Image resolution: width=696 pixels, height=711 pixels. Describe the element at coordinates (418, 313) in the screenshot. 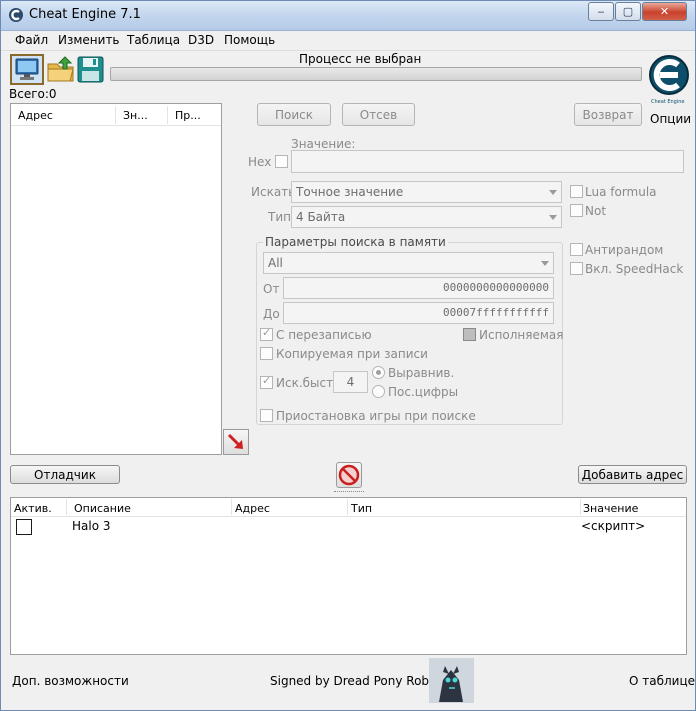

I see `to-address-input: 00007fffffffffff` at that location.